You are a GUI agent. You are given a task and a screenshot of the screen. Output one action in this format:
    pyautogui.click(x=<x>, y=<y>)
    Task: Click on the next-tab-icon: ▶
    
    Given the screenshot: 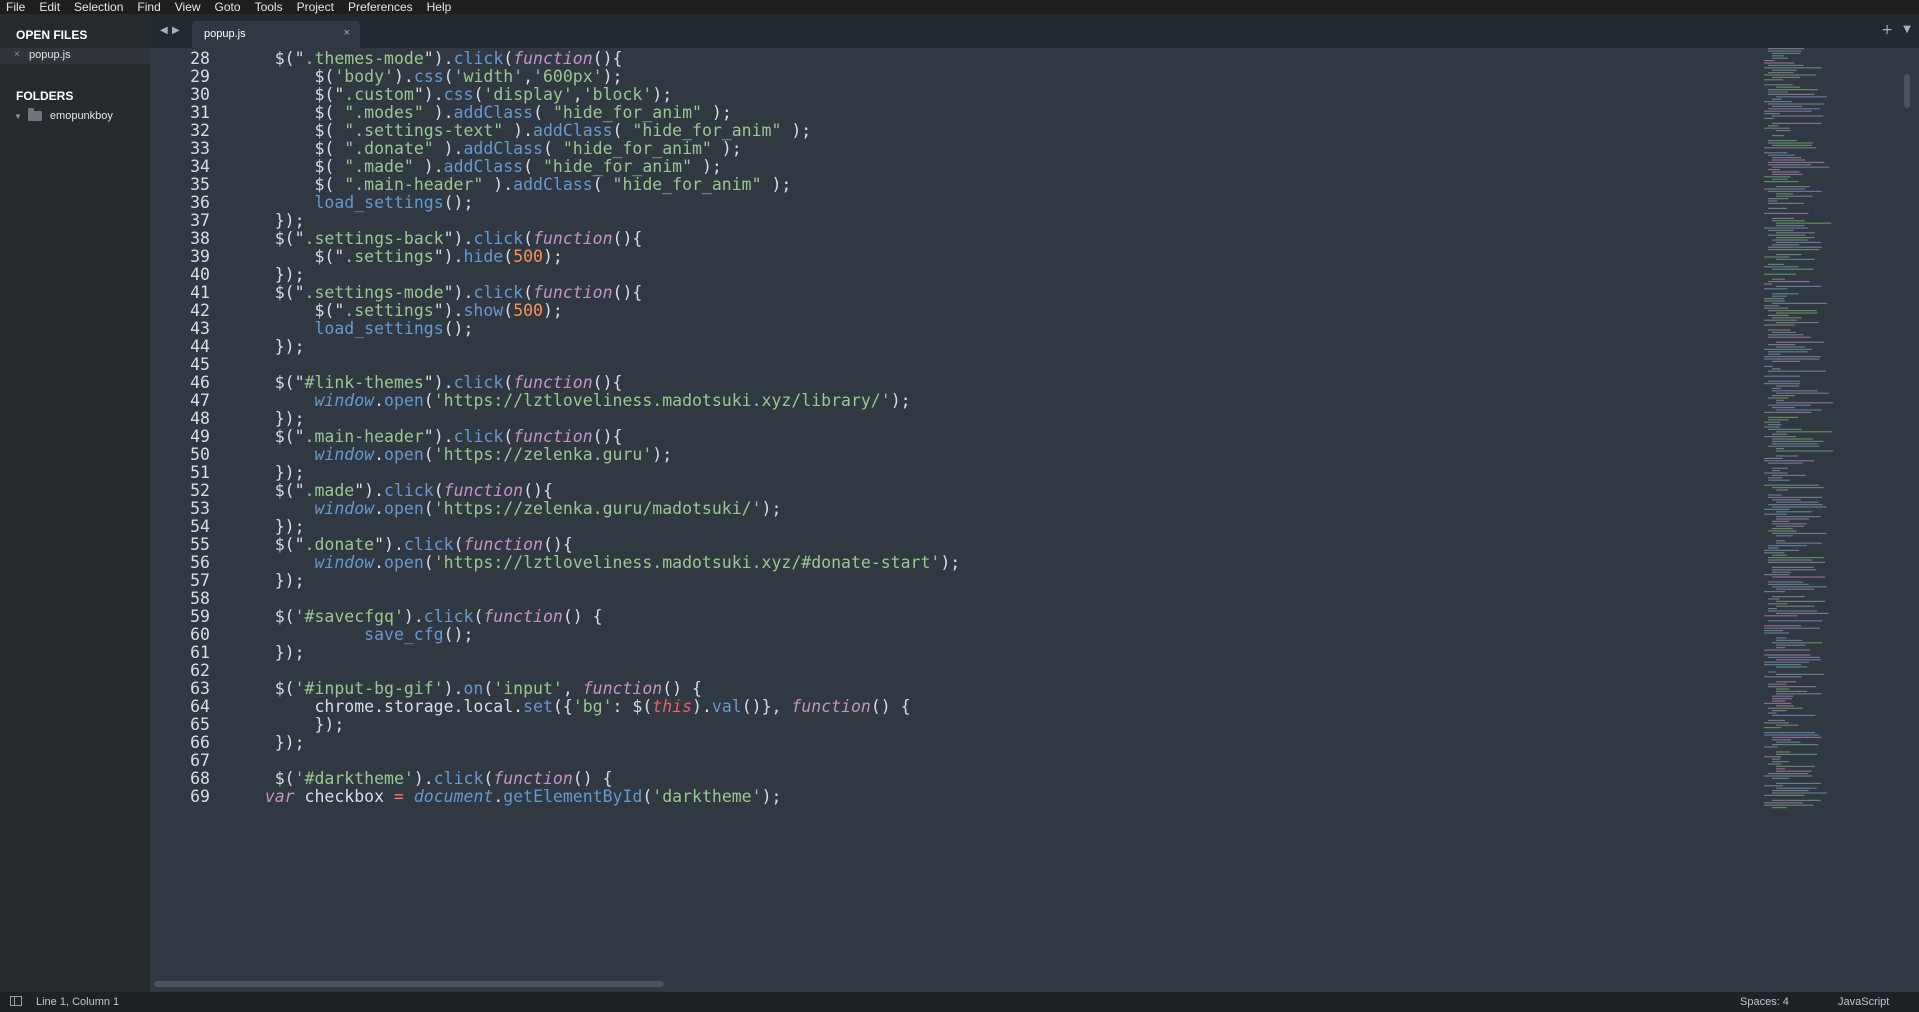 What is the action you would take?
    pyautogui.click(x=176, y=30)
    